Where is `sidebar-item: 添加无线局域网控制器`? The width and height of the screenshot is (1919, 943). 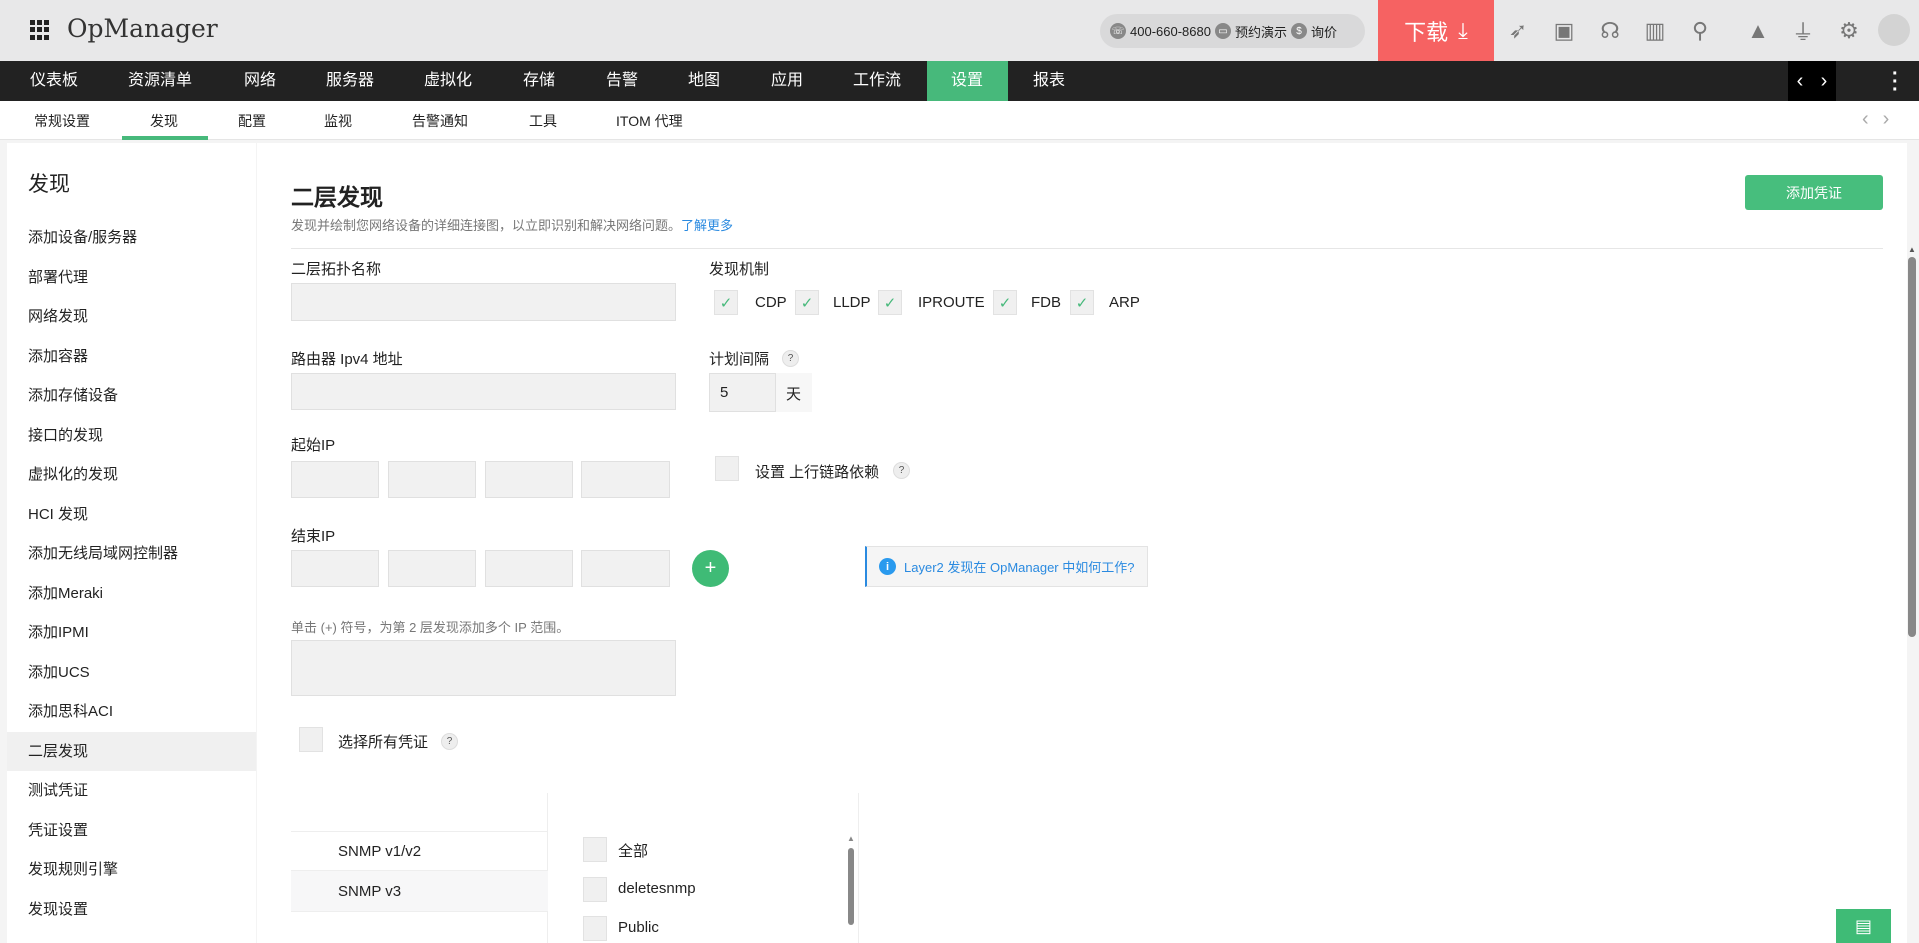 sidebar-item: 添加无线局域网控制器 is located at coordinates (131, 553).